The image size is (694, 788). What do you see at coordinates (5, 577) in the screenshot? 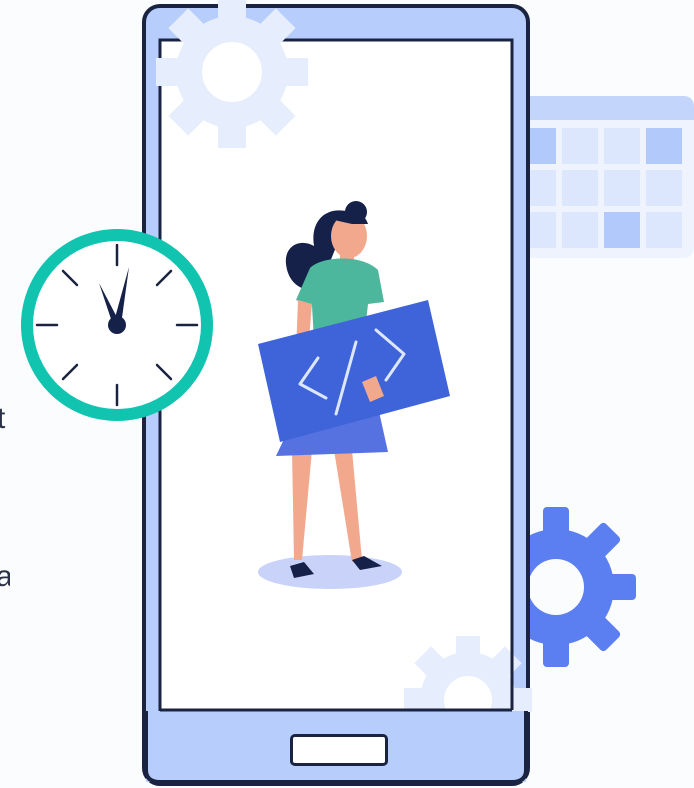
I see `cropped-text-2: a` at bounding box center [5, 577].